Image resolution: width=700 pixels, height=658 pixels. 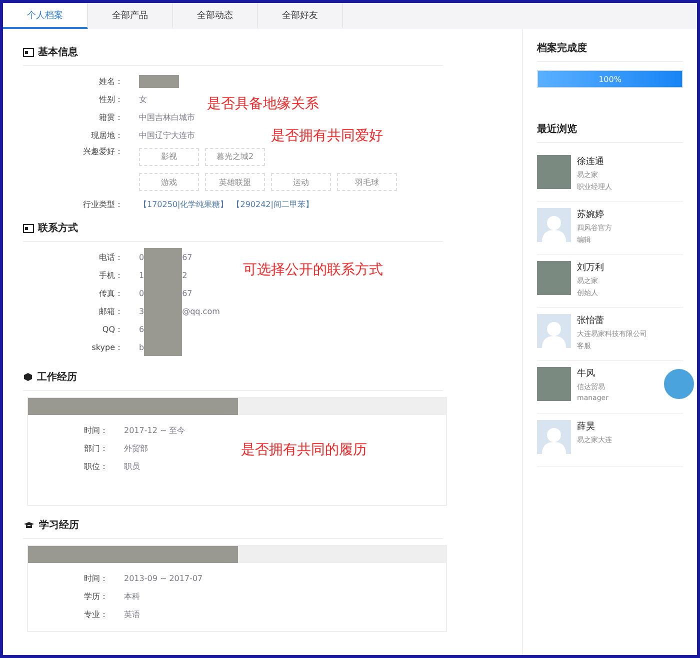 What do you see at coordinates (111, 81) in the screenshot?
I see `field-label: 姓名：` at bounding box center [111, 81].